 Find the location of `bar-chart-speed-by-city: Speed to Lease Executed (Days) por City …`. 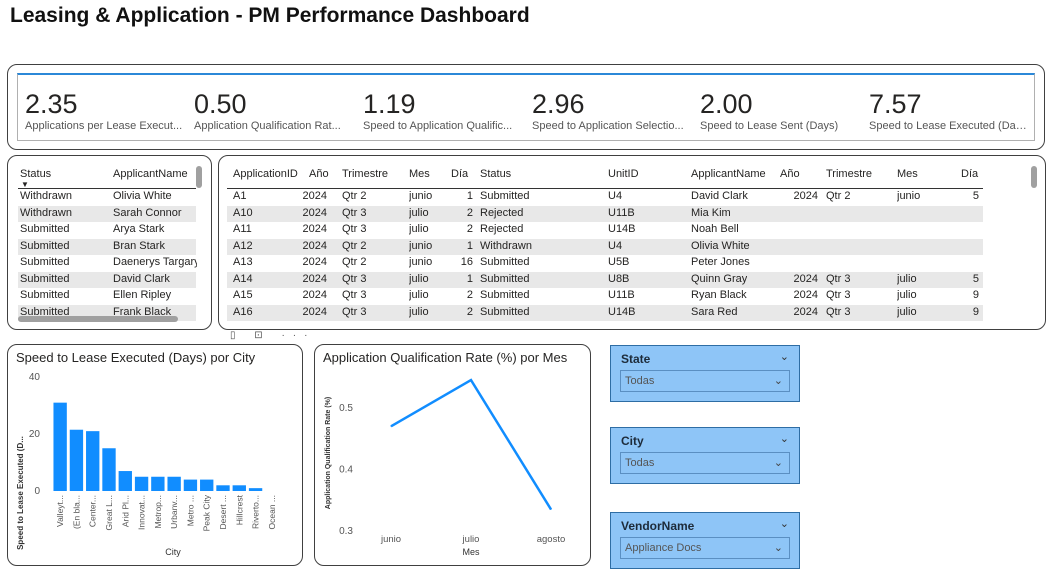

bar-chart-speed-by-city: Speed to Lease Executed (Days) por City … is located at coordinates (155, 455).